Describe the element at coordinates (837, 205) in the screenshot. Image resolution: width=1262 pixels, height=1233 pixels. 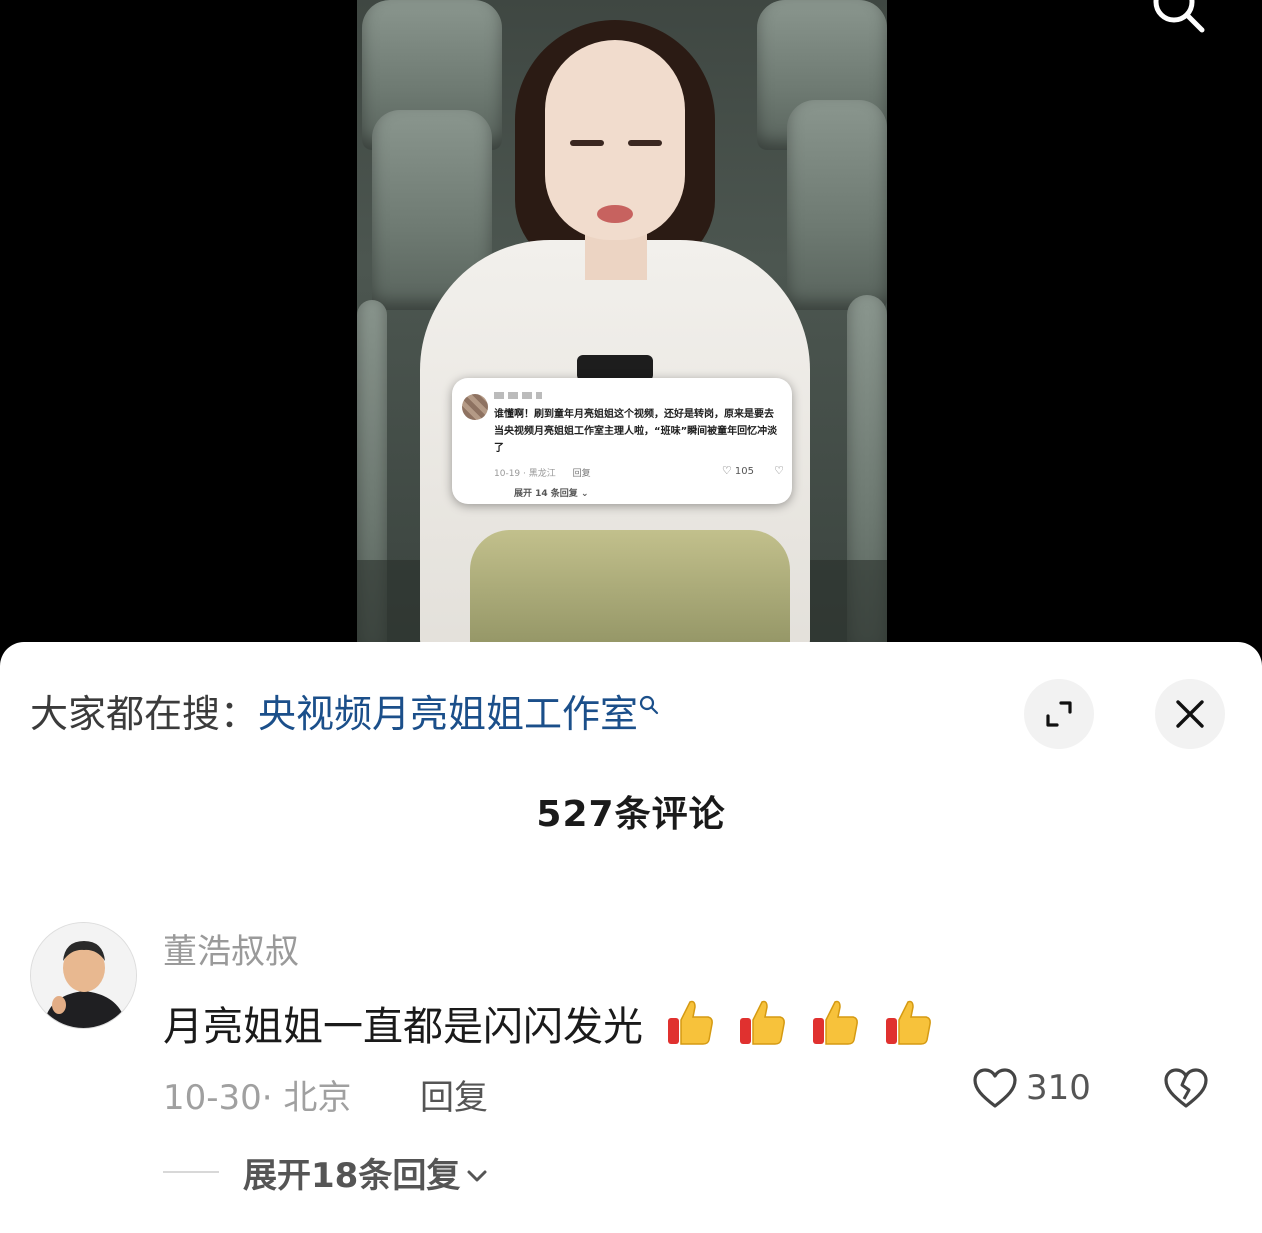
I see `seat` at that location.